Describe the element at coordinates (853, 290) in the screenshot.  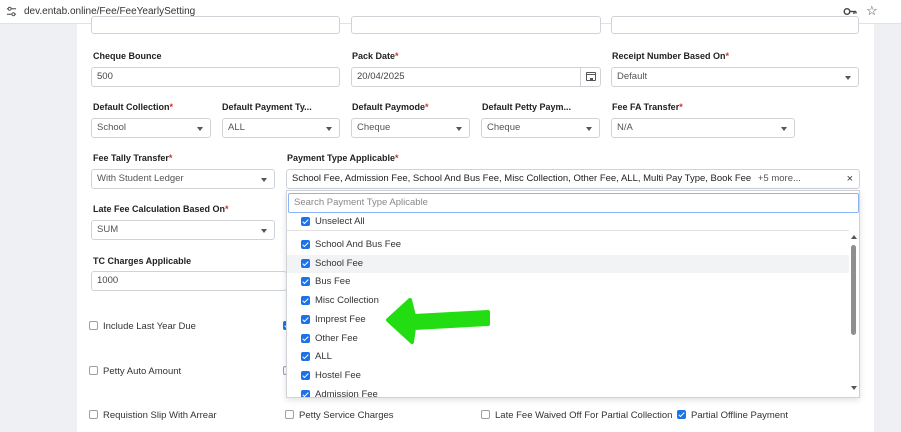
I see `scrollbar-thumb` at that location.